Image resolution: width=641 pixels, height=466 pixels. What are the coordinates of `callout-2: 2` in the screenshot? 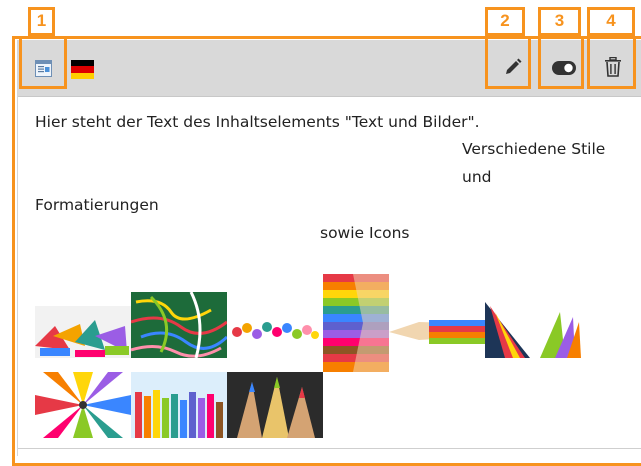 It's located at (505, 21).